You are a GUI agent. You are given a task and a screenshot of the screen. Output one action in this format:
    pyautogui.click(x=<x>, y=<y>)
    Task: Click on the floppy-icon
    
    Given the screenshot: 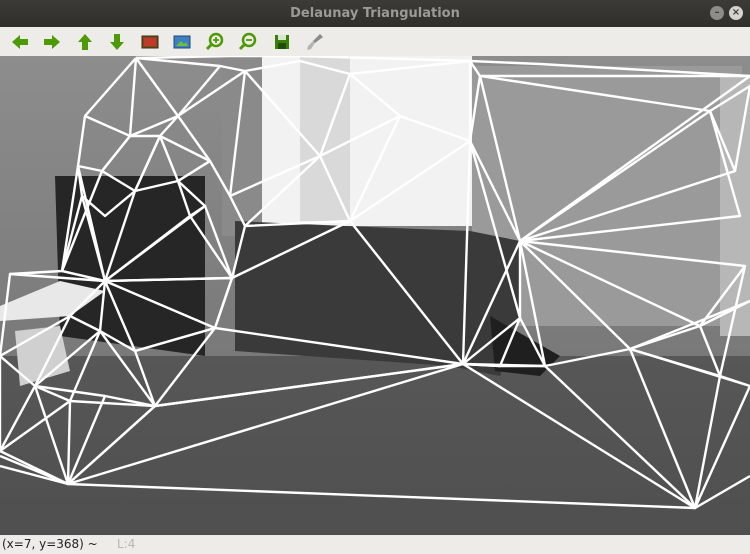 What is the action you would take?
    pyautogui.click(x=282, y=41)
    